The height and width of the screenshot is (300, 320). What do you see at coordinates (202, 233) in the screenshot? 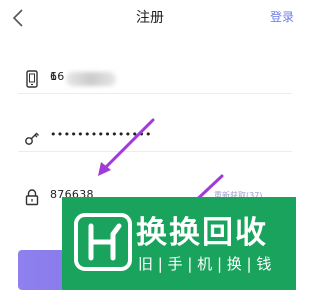
I see `watermark-title: 换换回收` at bounding box center [202, 233].